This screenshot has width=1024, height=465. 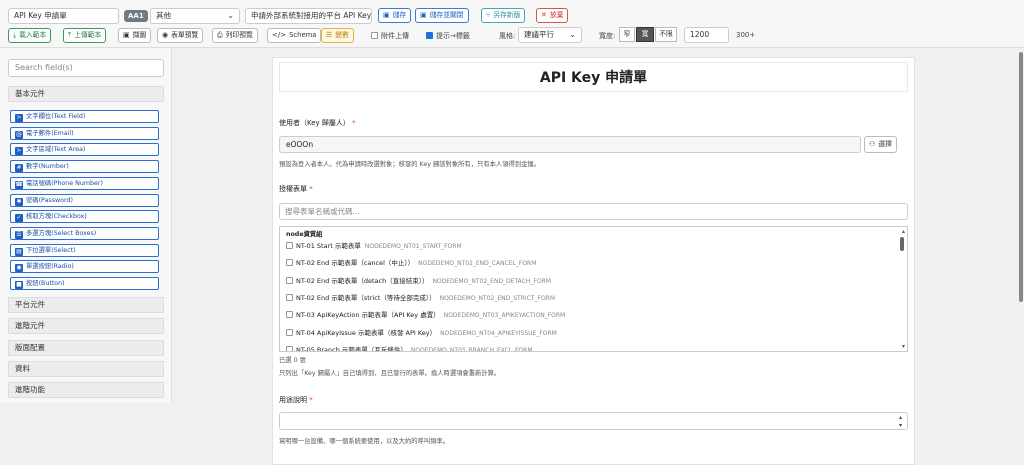 What do you see at coordinates (423, 15) in the screenshot?
I see `save-icon: ▣` at bounding box center [423, 15].